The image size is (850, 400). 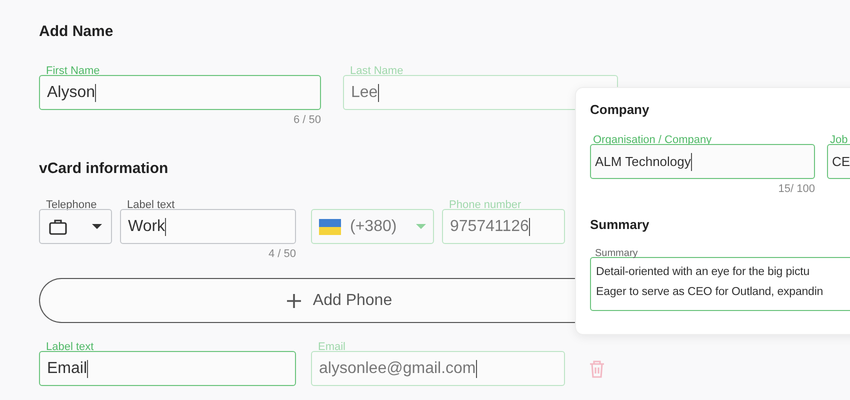 I want to click on section-title: Add Name, so click(x=76, y=32).